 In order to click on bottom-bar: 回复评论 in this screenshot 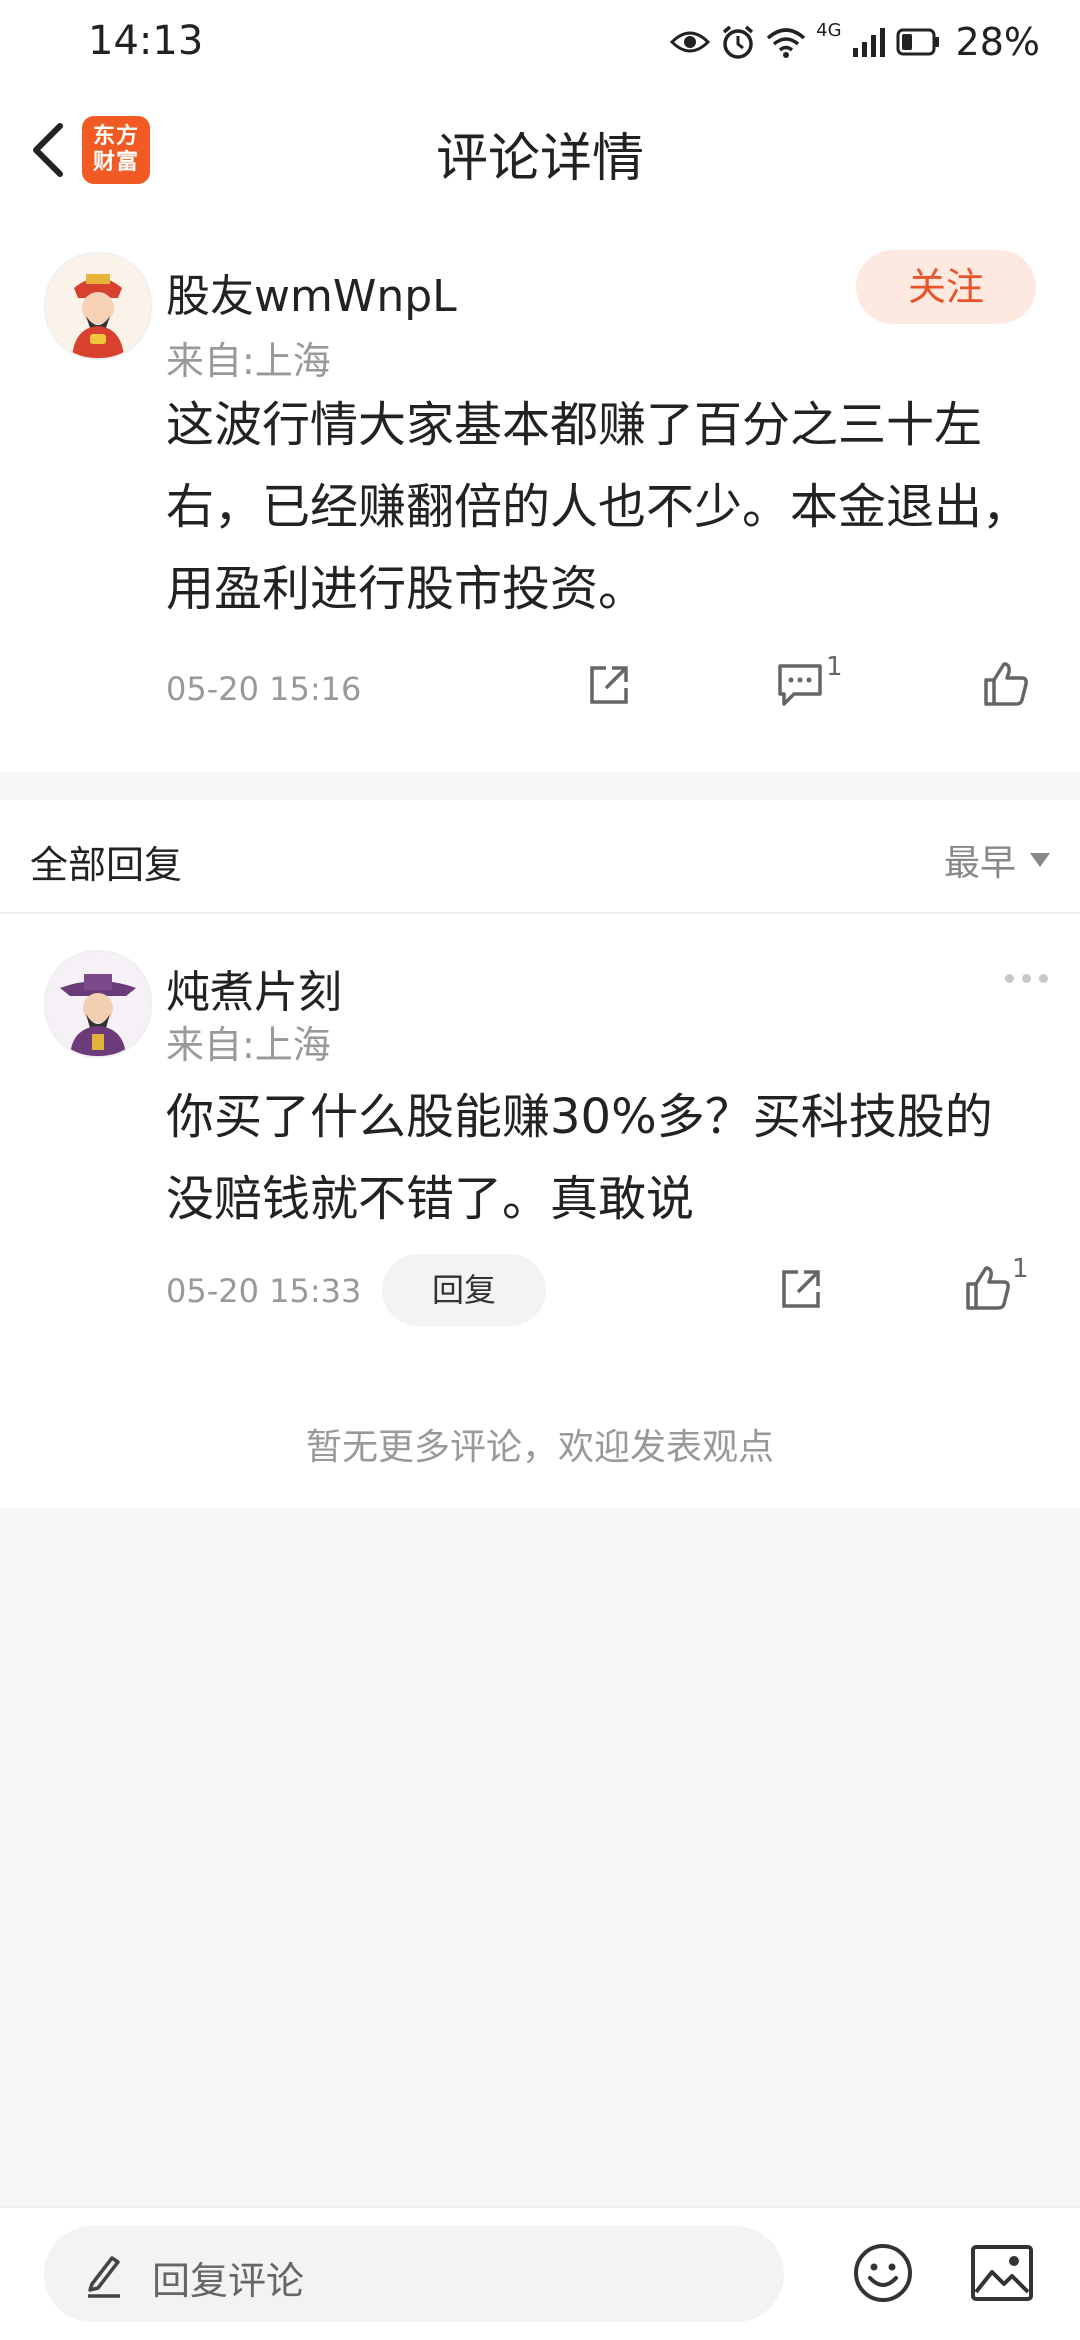, I will do `click(540, 2273)`.